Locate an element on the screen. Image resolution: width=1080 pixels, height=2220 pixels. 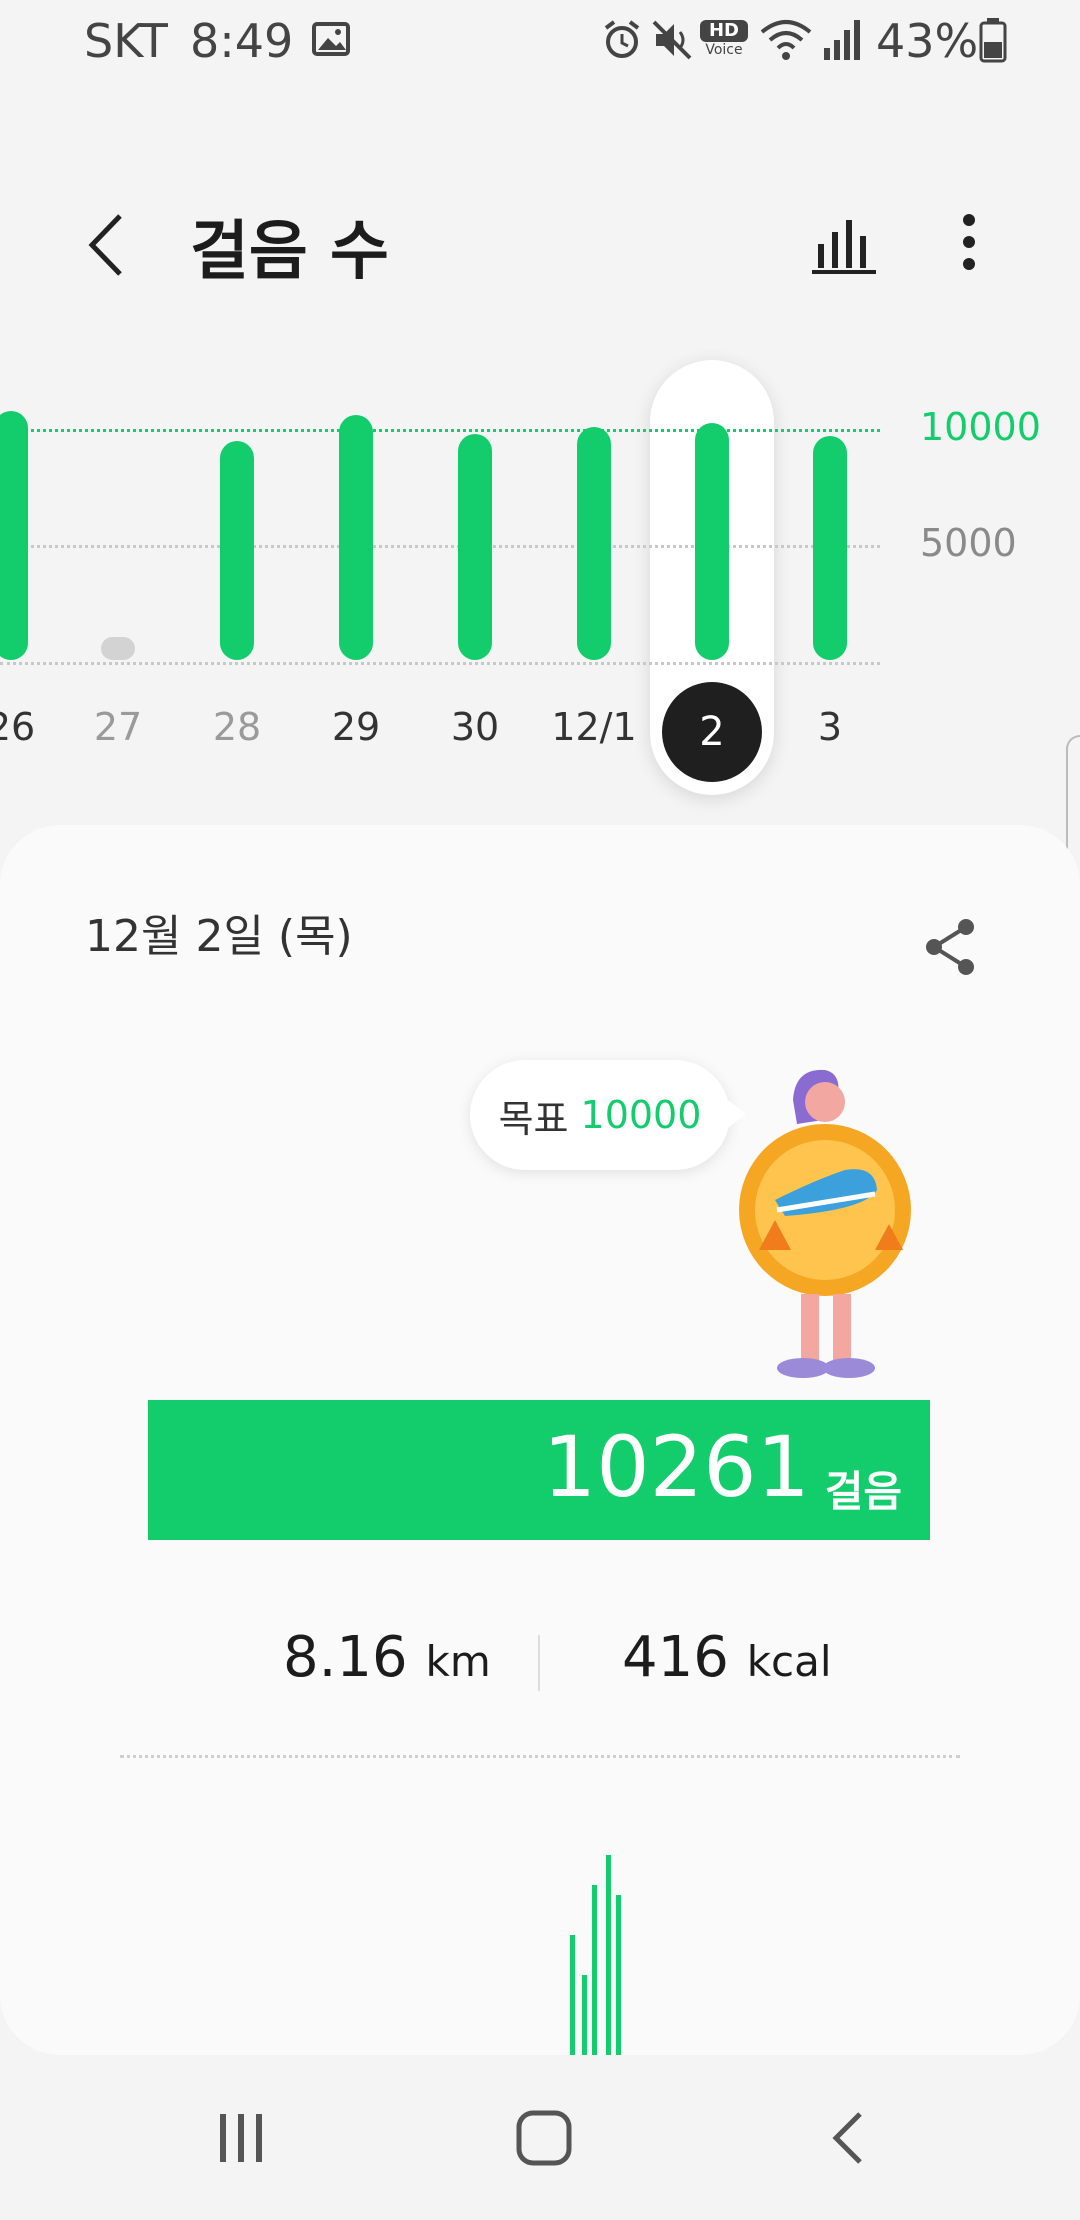
share-icon is located at coordinates (950, 947).